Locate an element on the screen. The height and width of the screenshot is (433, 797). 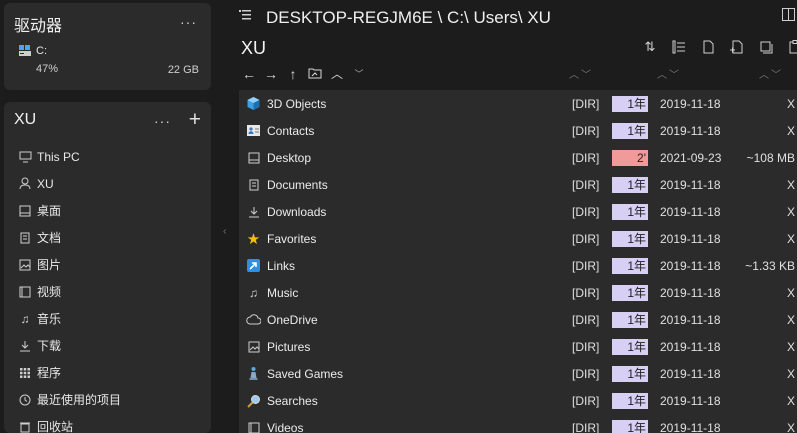
sidebar-item: 程序 is located at coordinates (107, 372).